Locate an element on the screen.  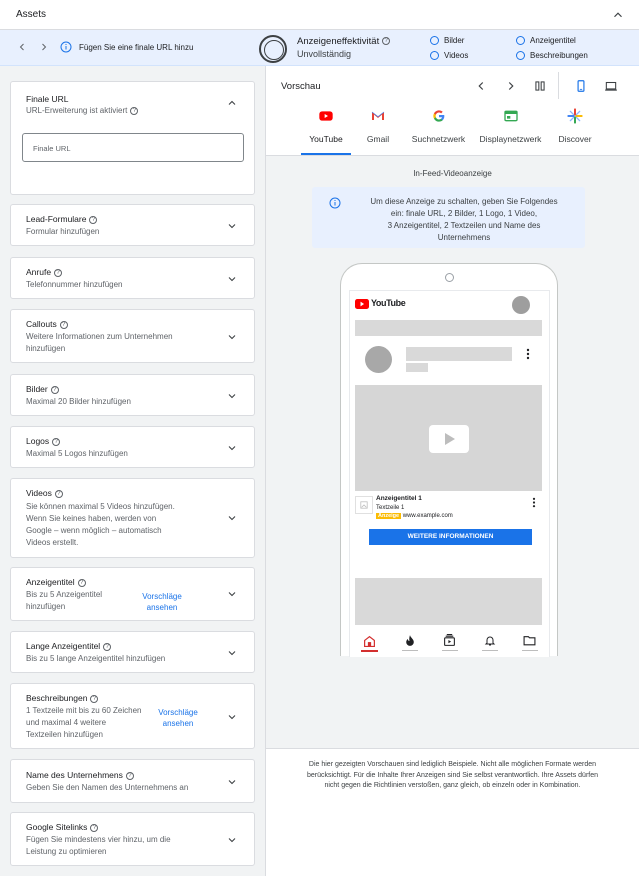
desktop-device-icon is located at coordinates (611, 86).